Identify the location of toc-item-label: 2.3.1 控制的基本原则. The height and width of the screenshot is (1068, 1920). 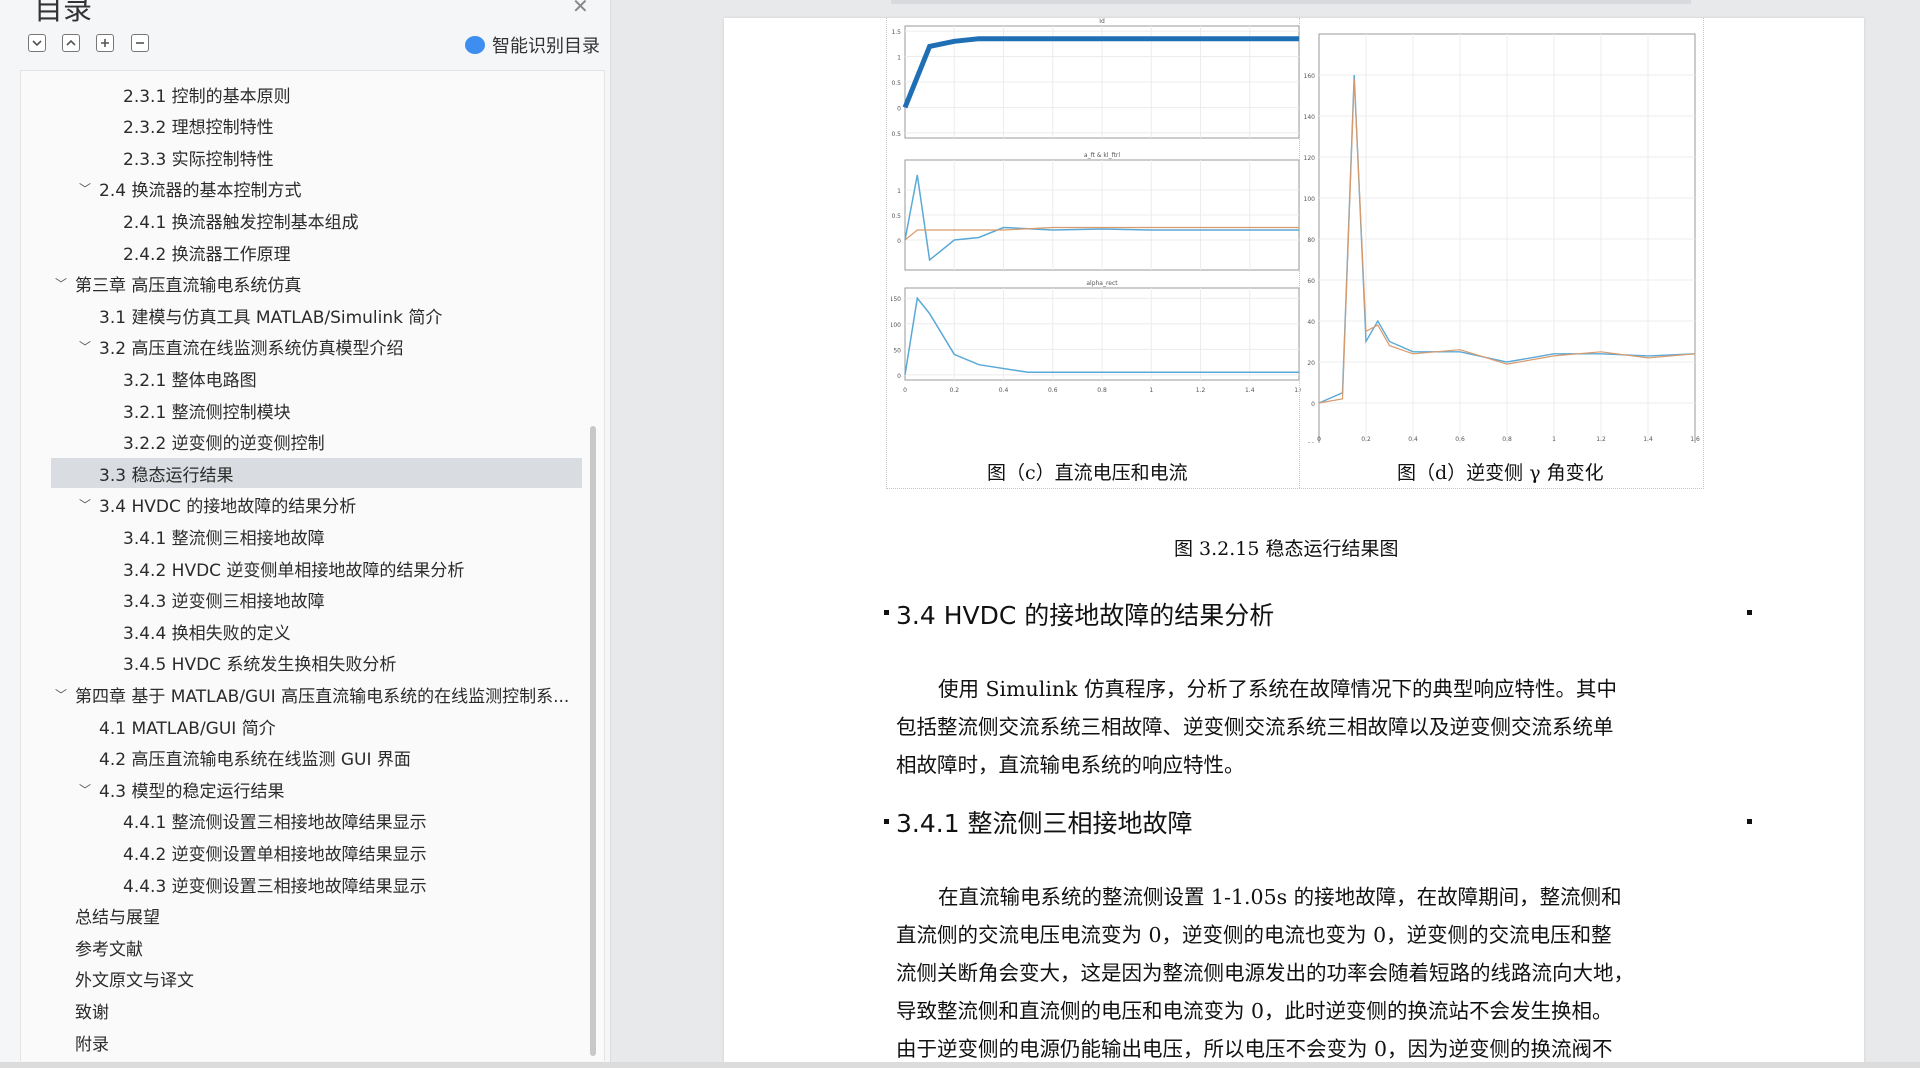
(207, 96).